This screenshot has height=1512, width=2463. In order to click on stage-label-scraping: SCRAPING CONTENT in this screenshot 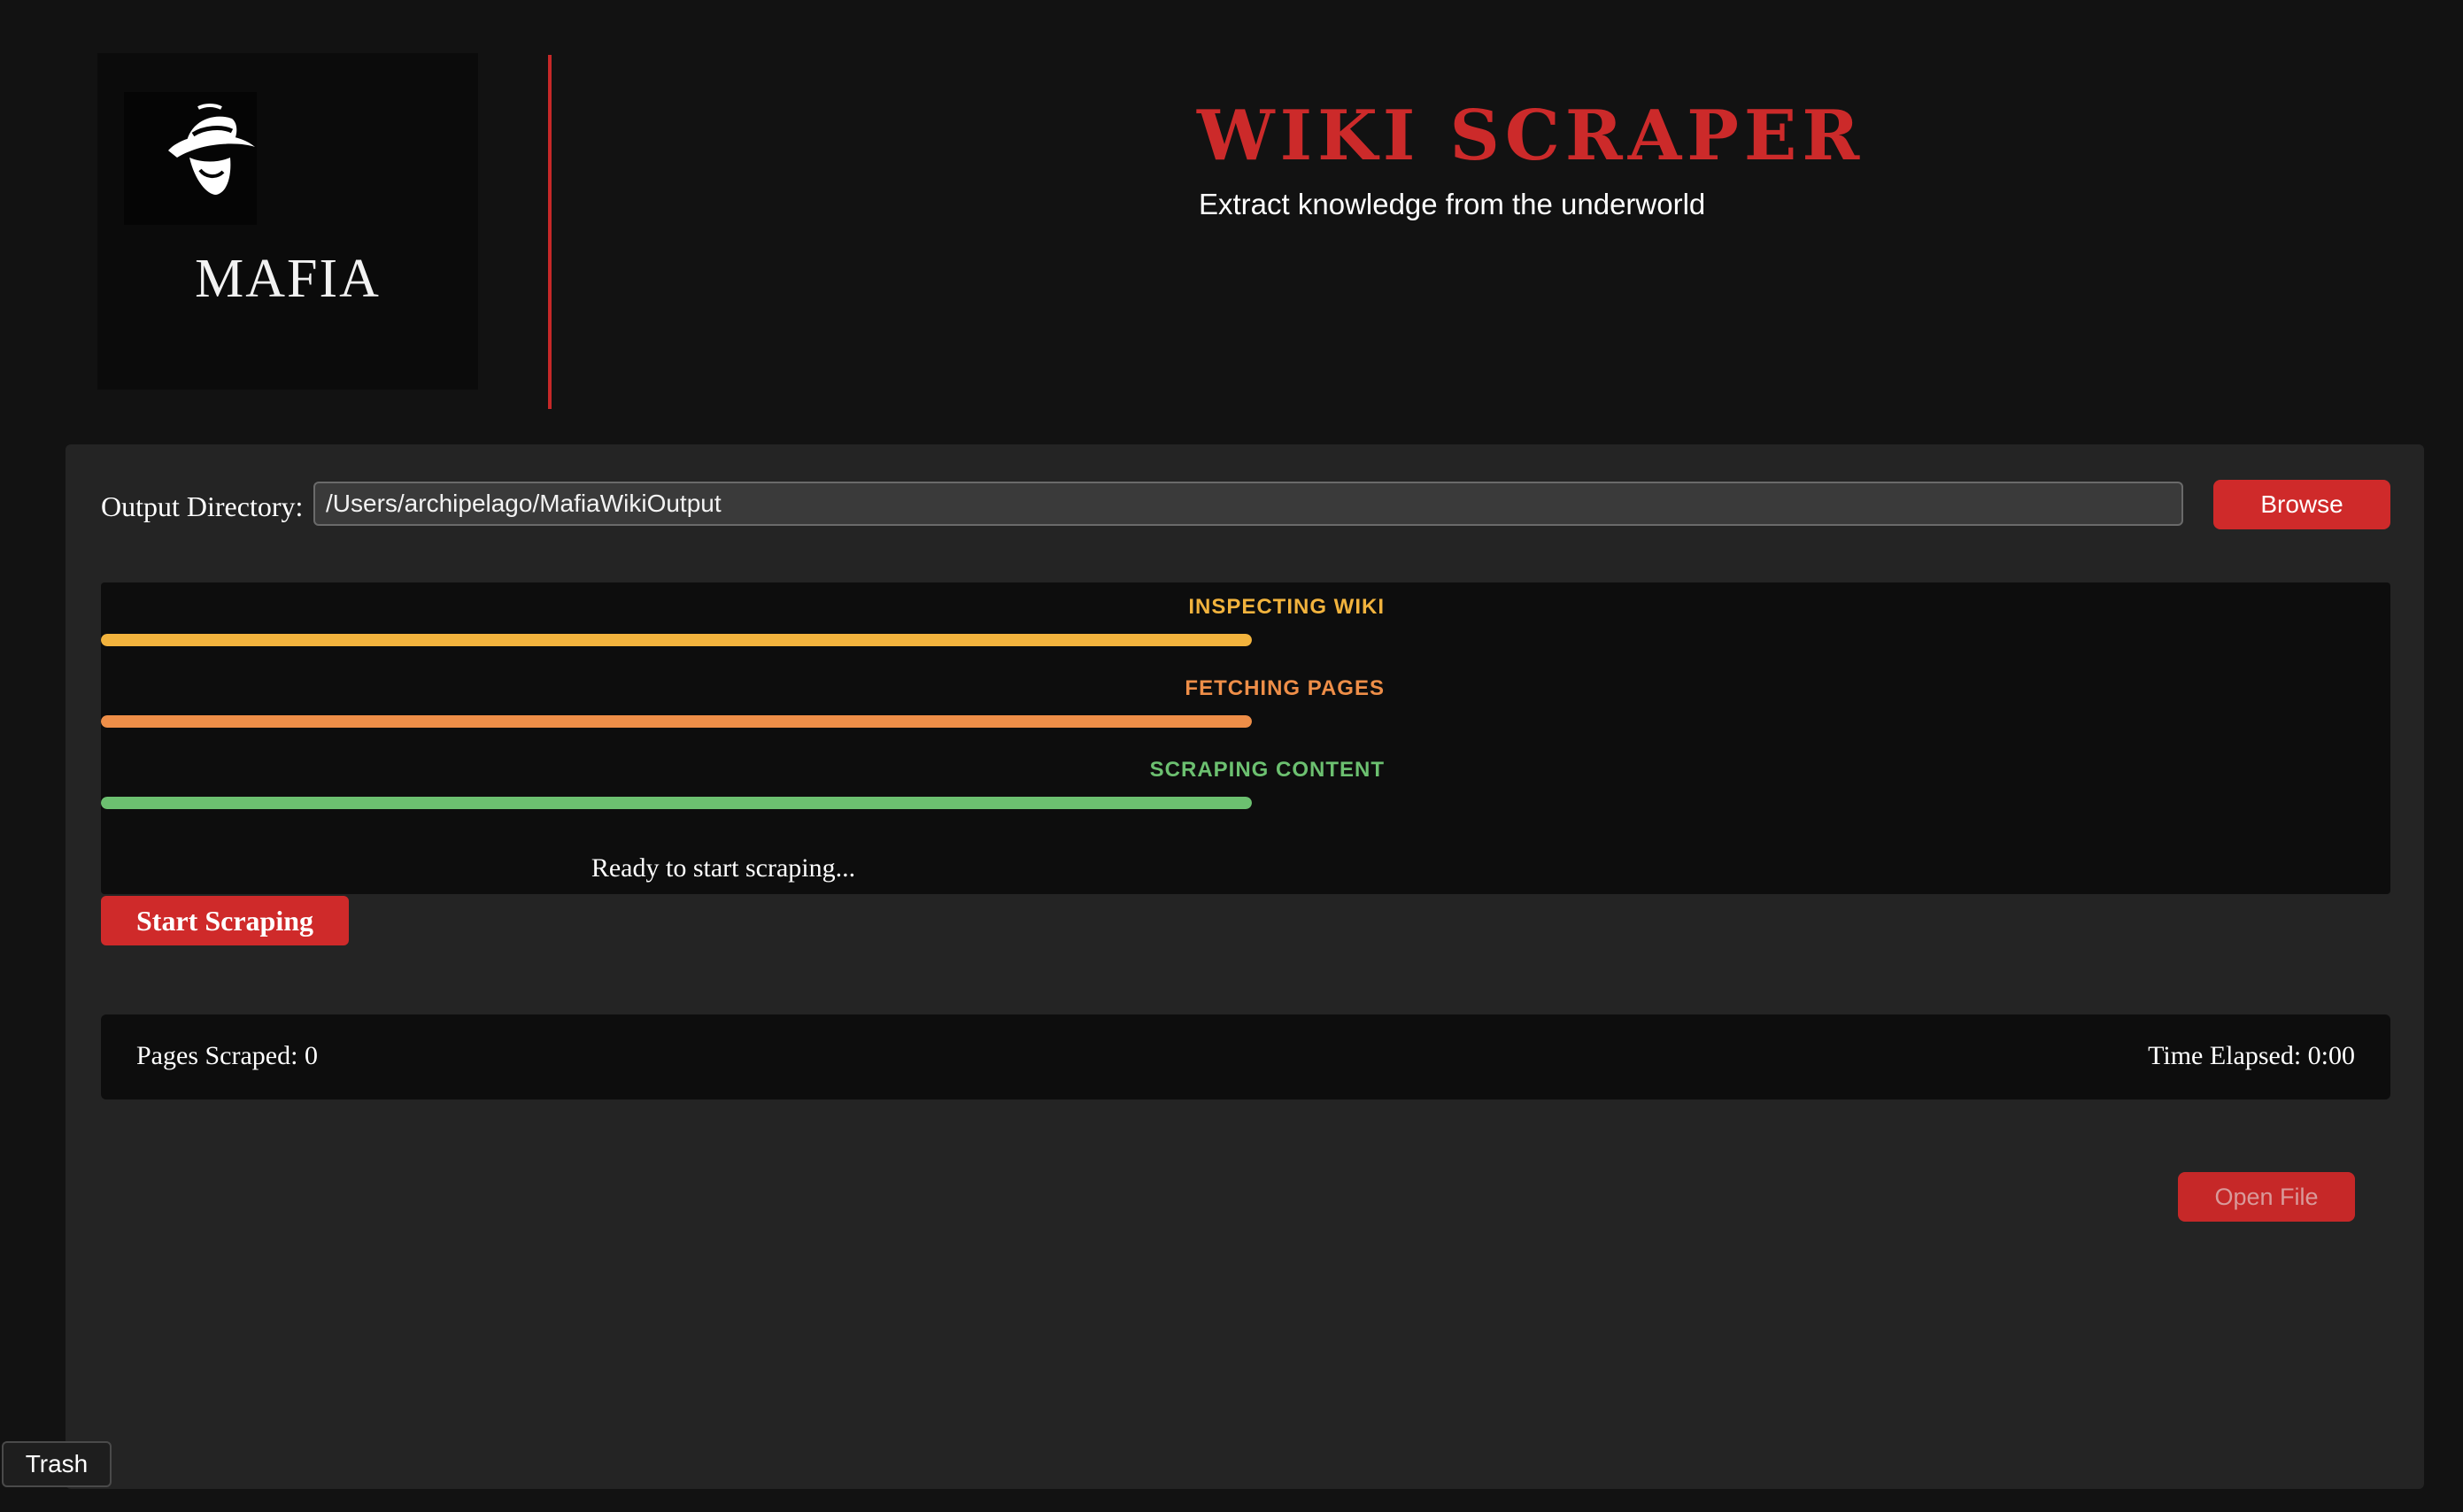, I will do `click(1267, 770)`.